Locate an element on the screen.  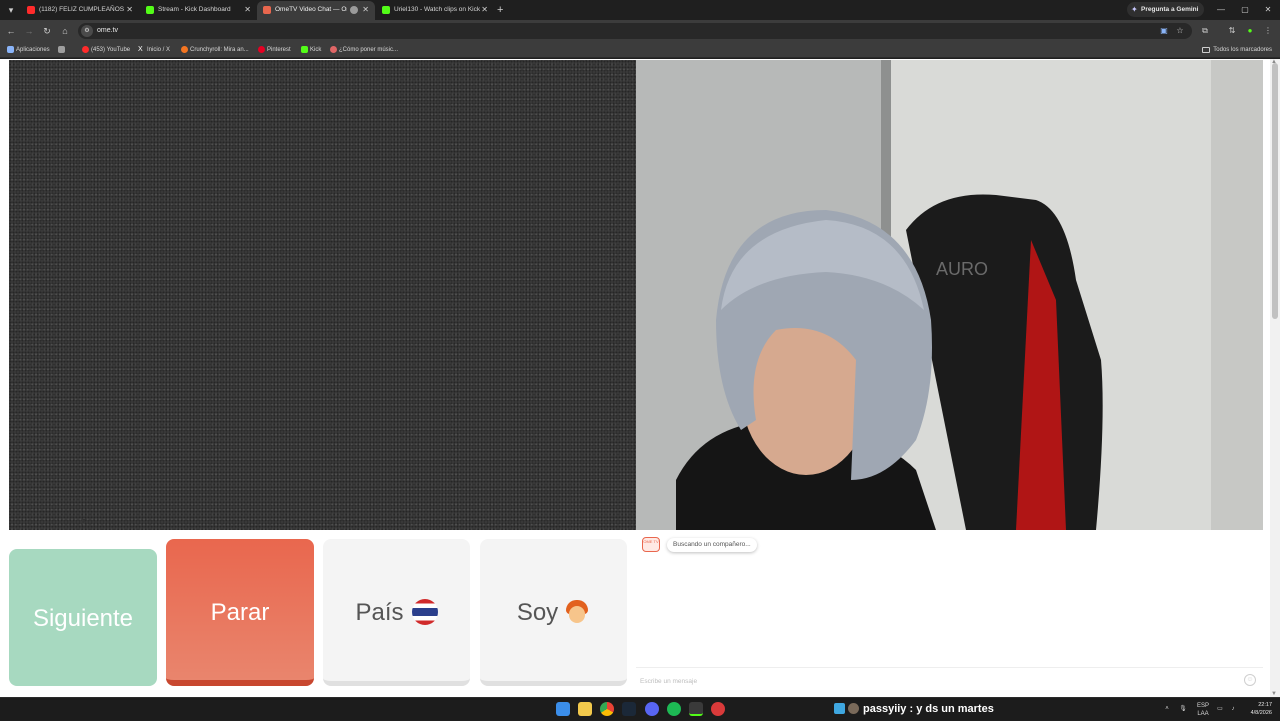
home-icon: ⌂ is located at coordinates (65, 31).